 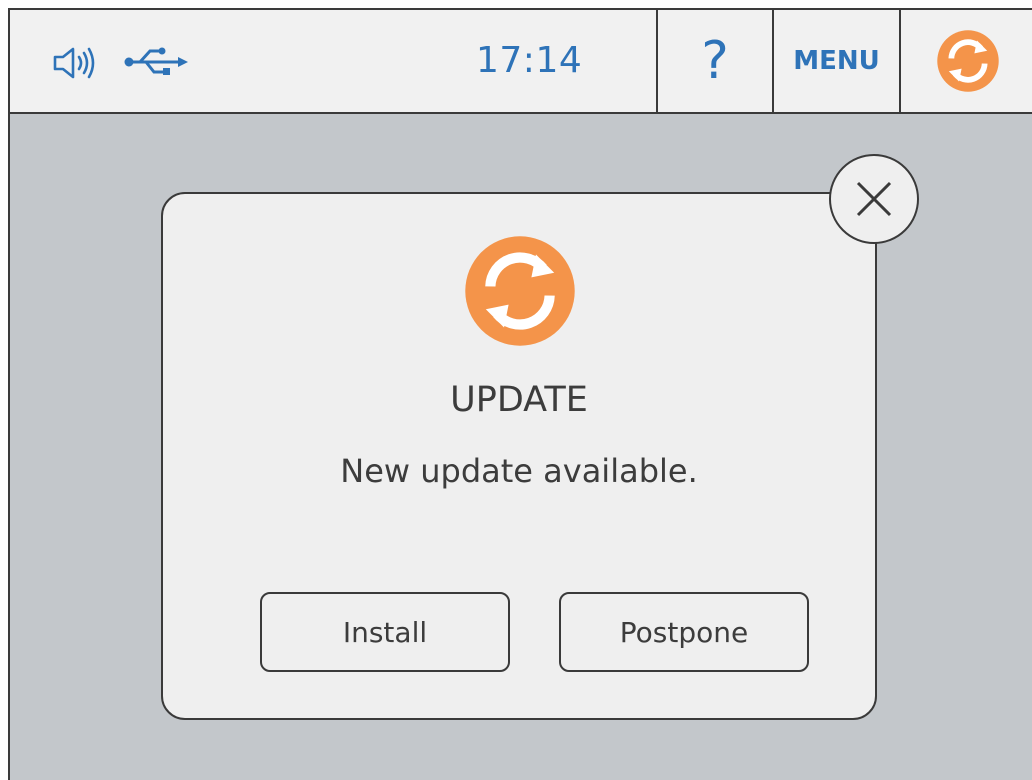 I want to click on menu-button: MENU, so click(x=835, y=61).